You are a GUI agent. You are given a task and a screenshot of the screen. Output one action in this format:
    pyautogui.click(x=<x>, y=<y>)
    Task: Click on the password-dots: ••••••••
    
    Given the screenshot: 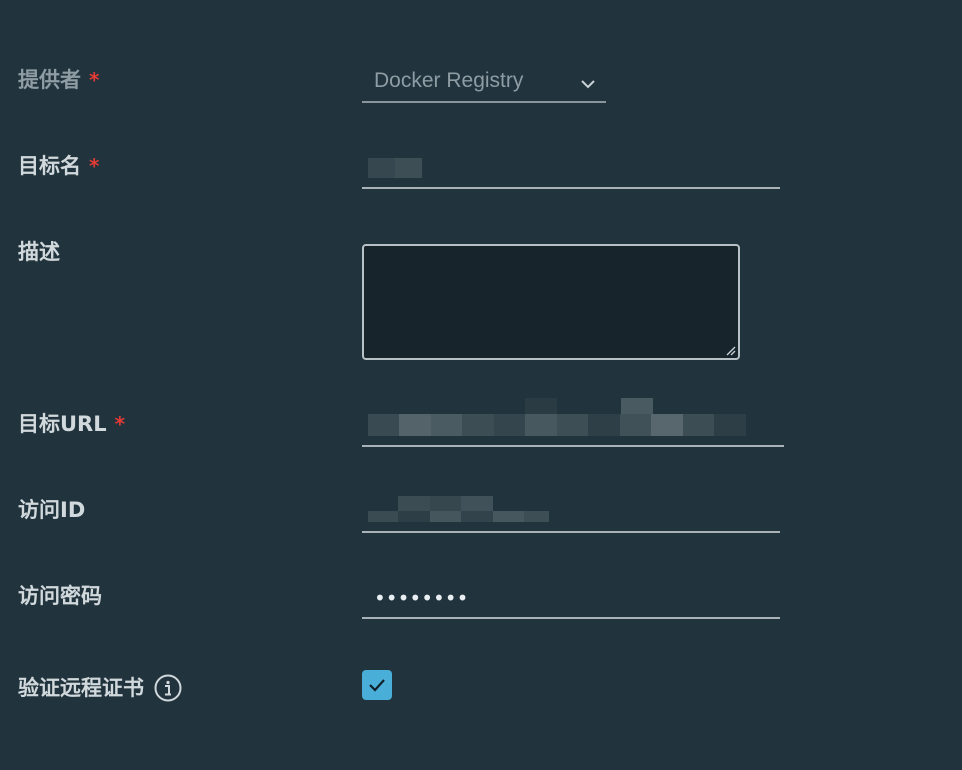 What is the action you would take?
    pyautogui.click(x=421, y=598)
    